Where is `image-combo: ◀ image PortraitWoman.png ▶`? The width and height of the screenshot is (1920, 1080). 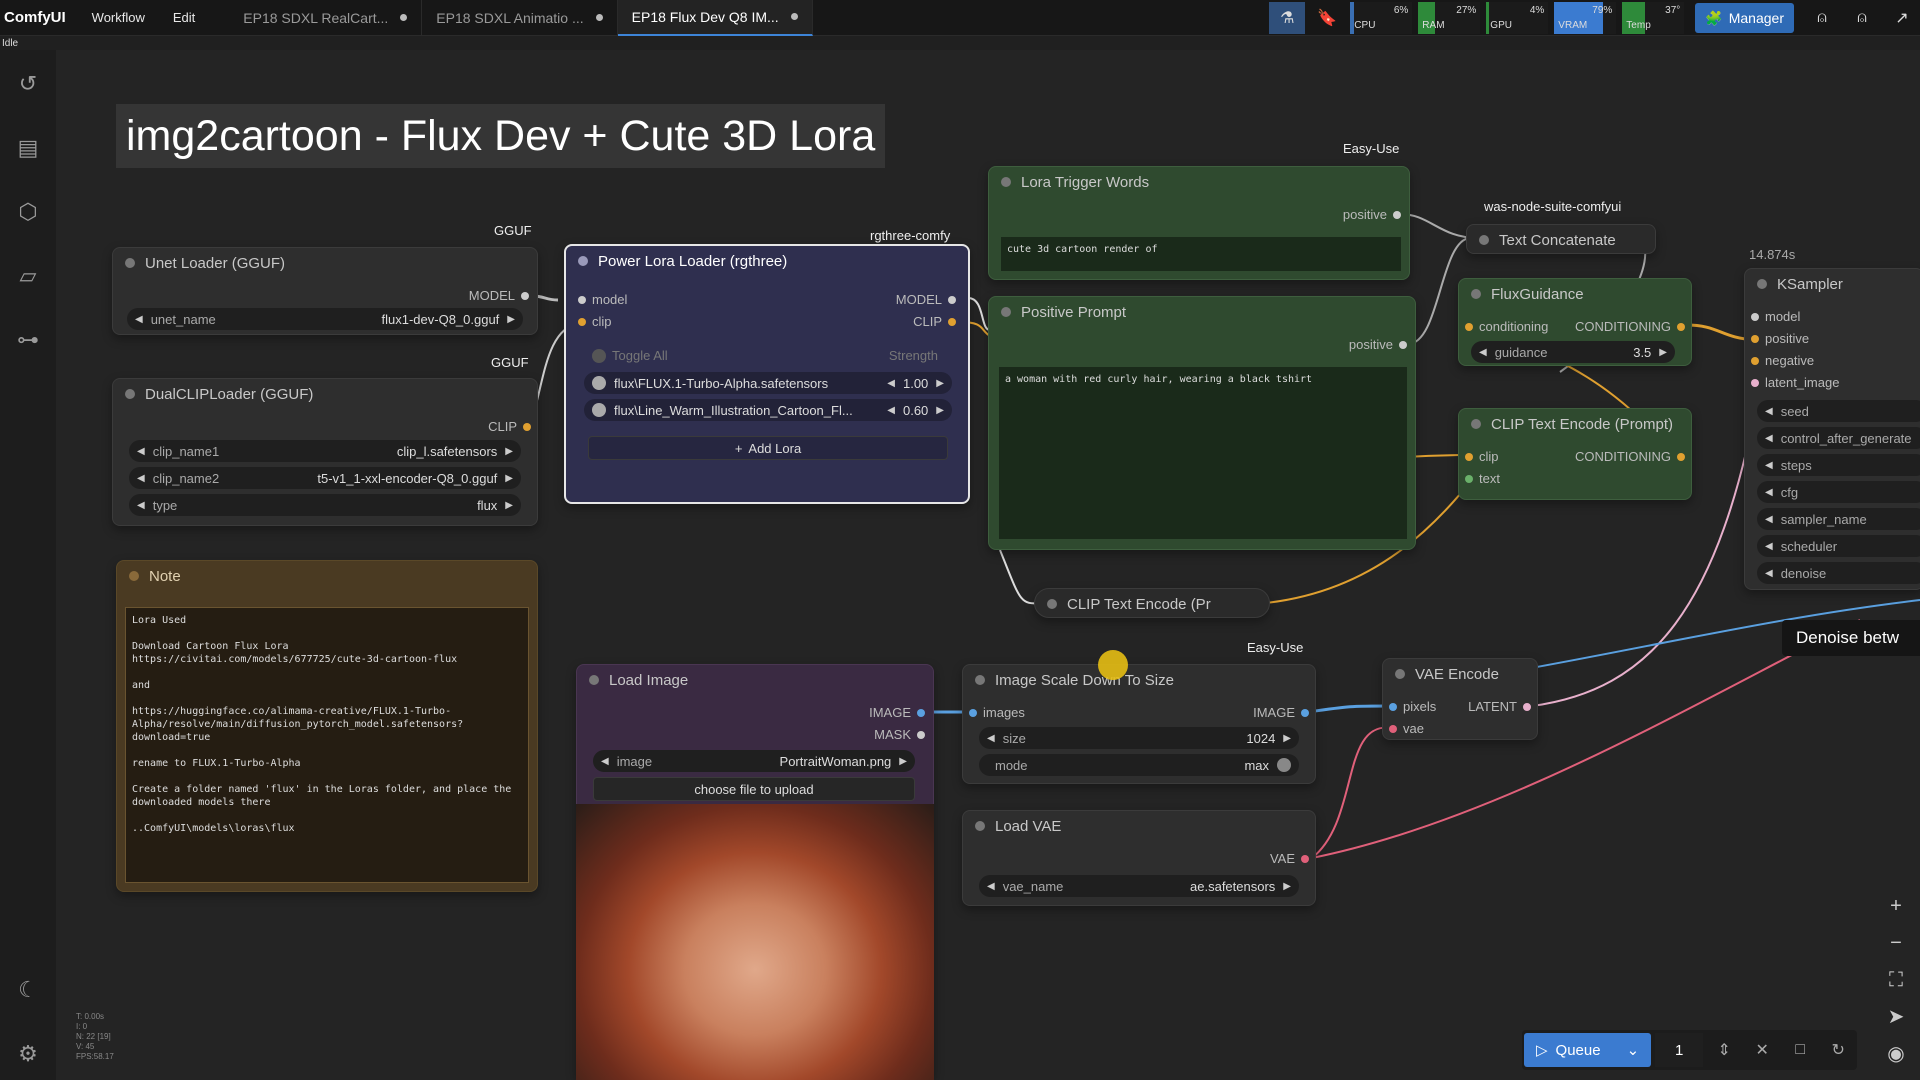 image-combo: ◀ image PortraitWoman.png ▶ is located at coordinates (754, 761).